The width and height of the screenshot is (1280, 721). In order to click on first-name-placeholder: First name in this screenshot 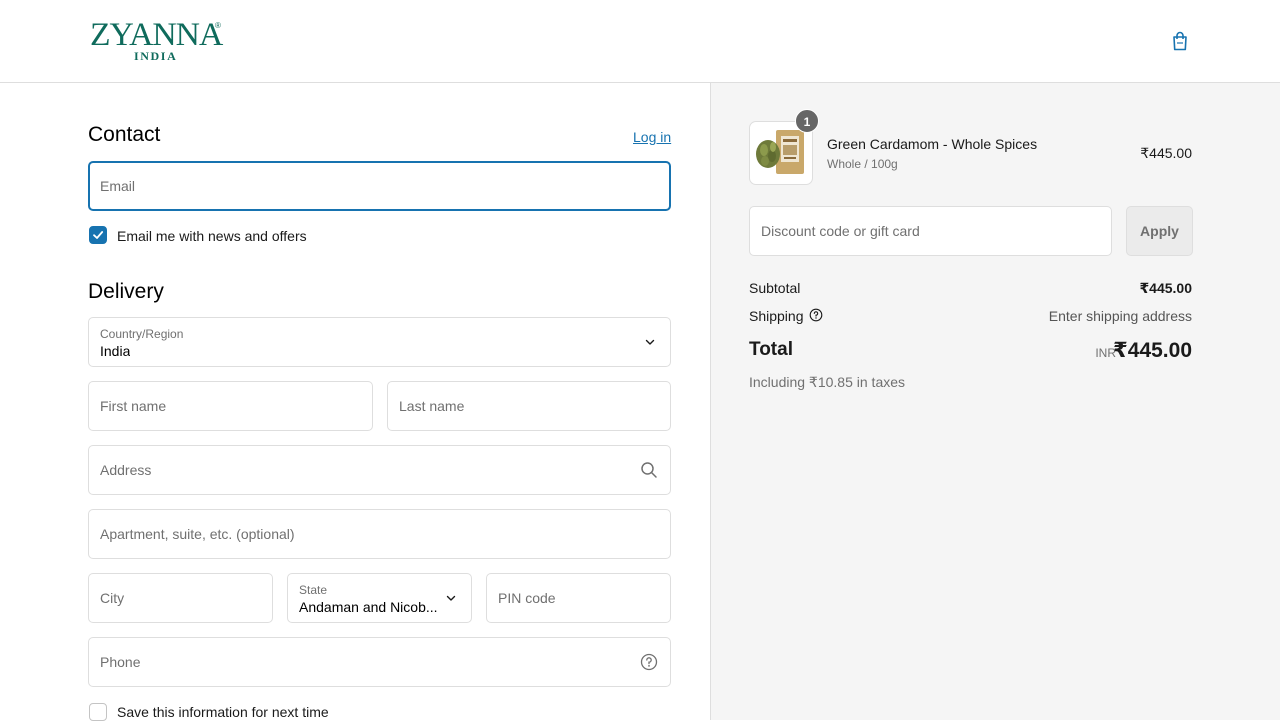, I will do `click(133, 406)`.